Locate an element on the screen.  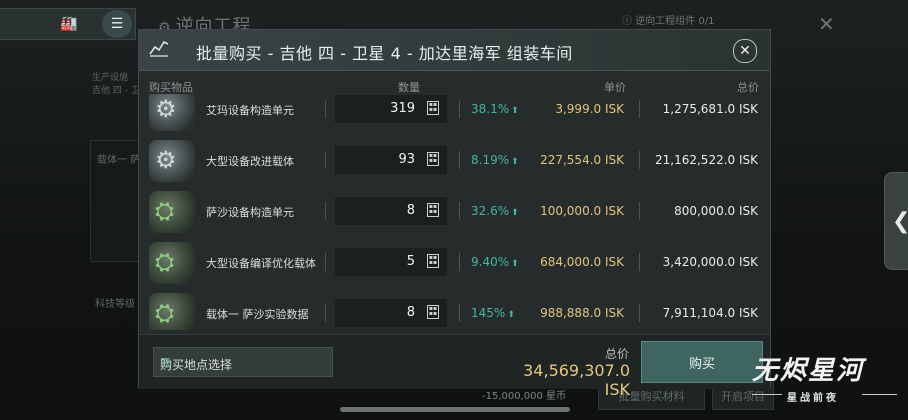
watermark-logo: 无烬星河 is located at coordinates (808, 371).